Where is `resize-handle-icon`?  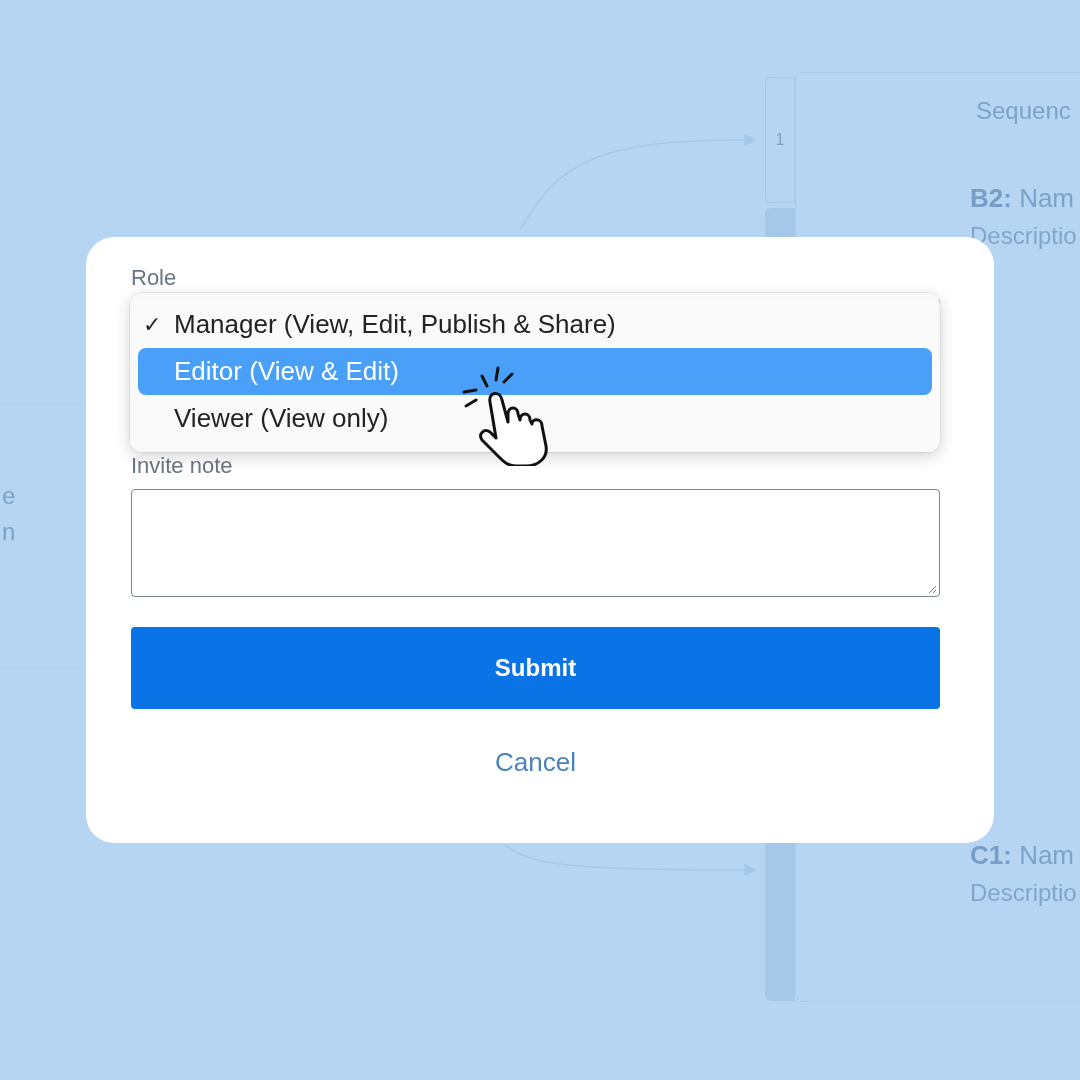
resize-handle-icon is located at coordinates (932, 589).